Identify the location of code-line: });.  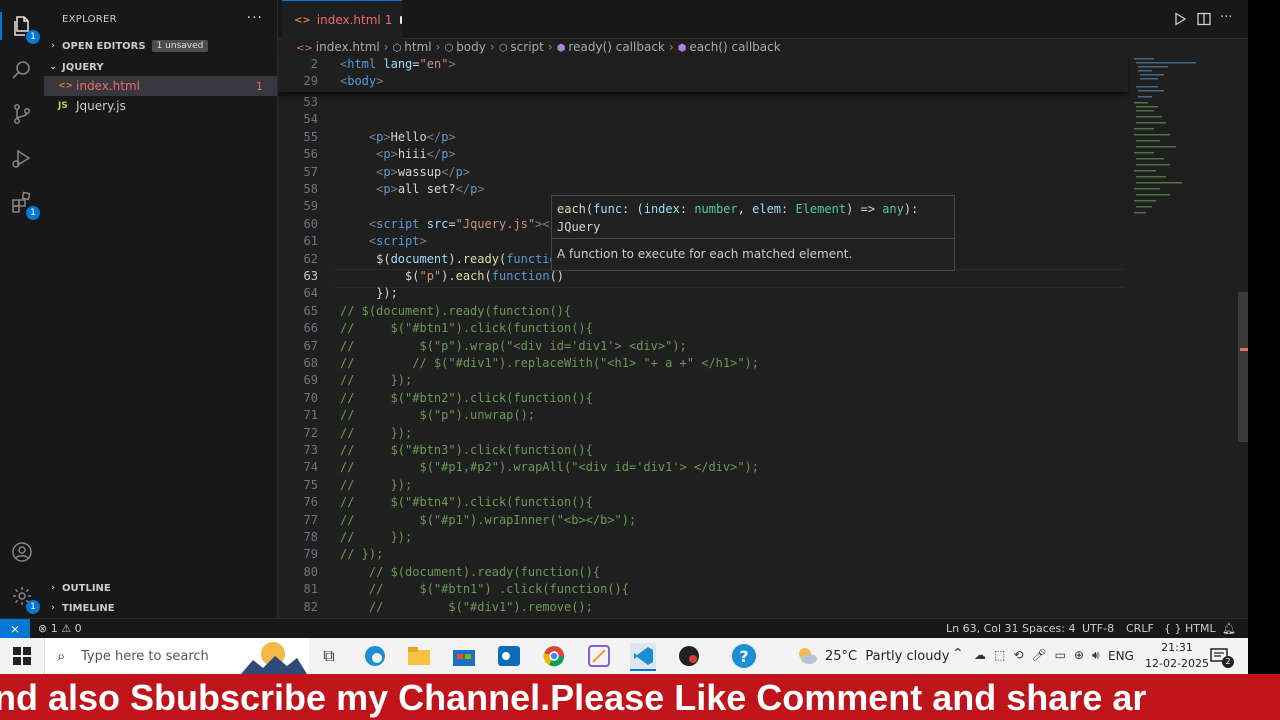
(369, 293).